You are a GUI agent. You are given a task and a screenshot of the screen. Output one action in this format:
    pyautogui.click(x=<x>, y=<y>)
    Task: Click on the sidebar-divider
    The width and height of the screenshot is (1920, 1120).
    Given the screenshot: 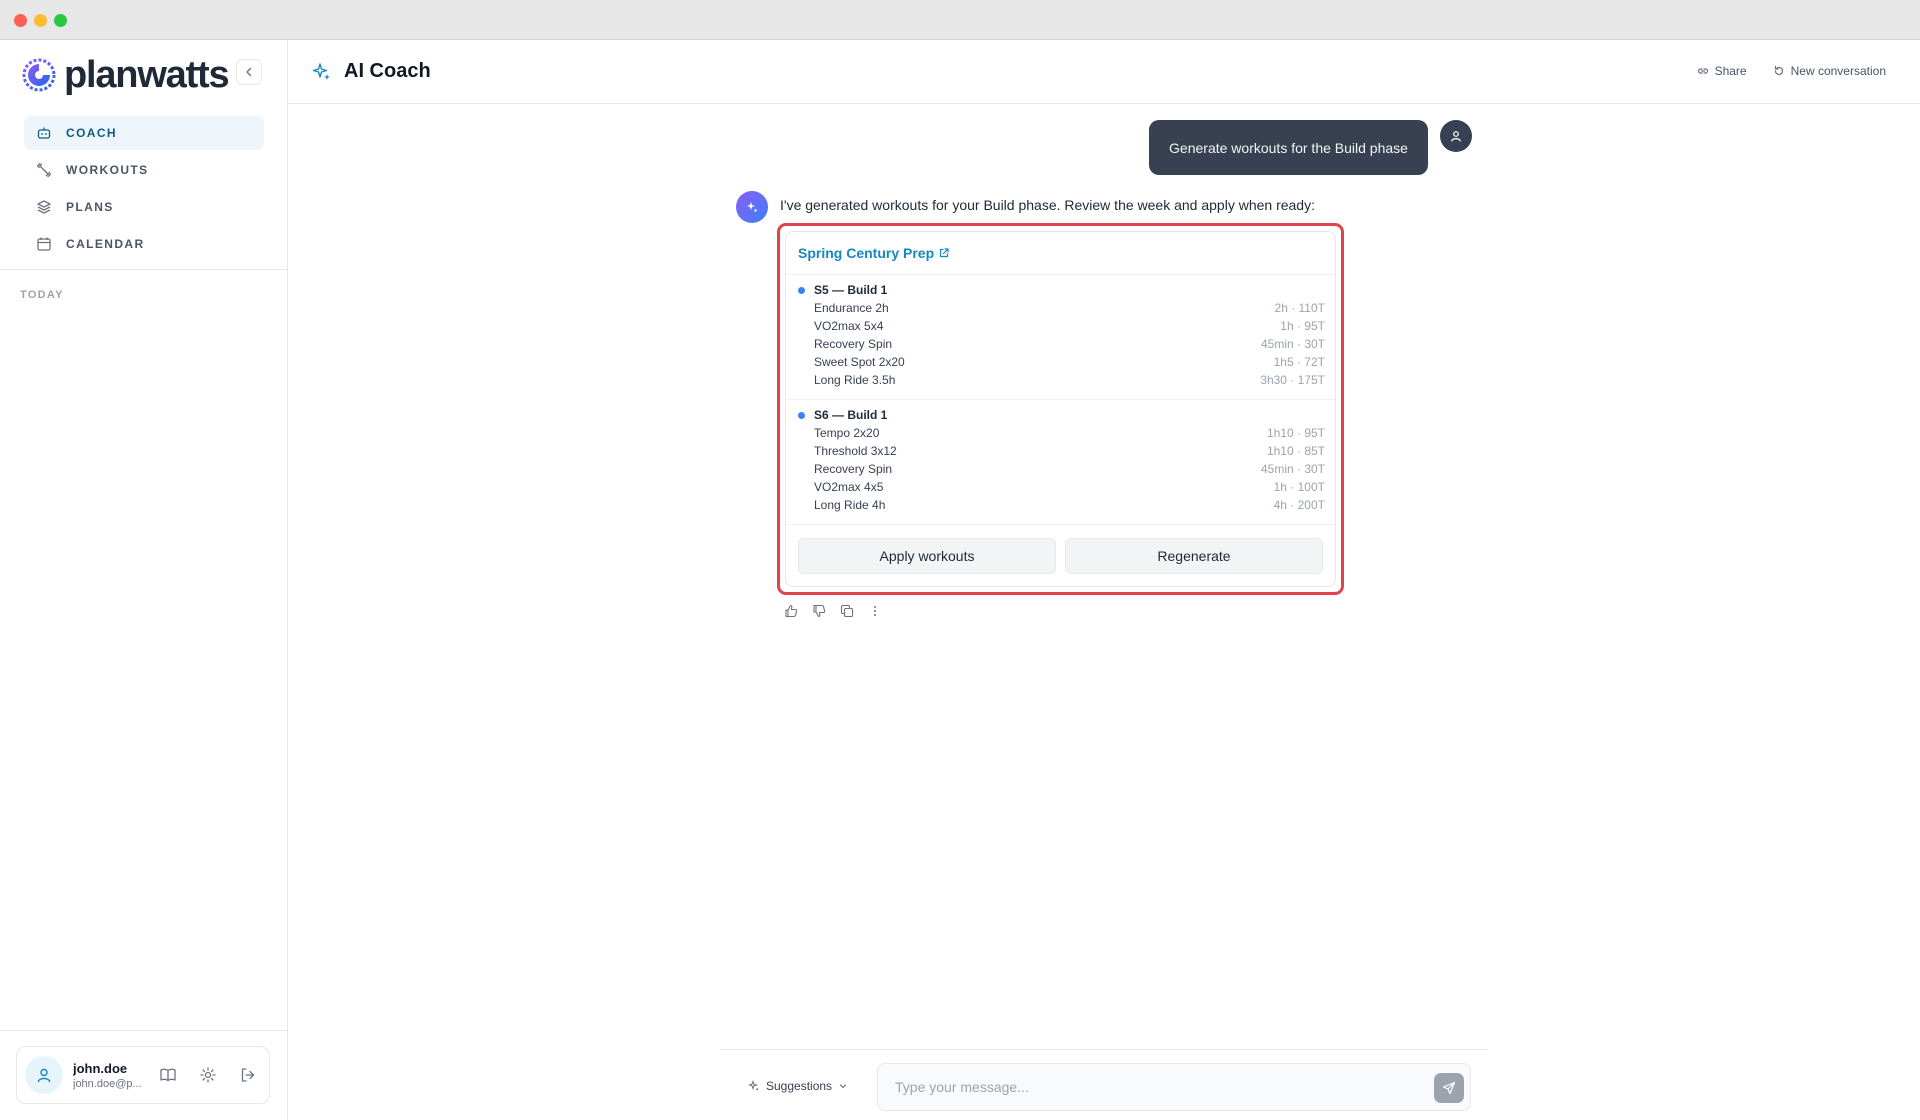 What is the action you would take?
    pyautogui.click(x=143, y=269)
    